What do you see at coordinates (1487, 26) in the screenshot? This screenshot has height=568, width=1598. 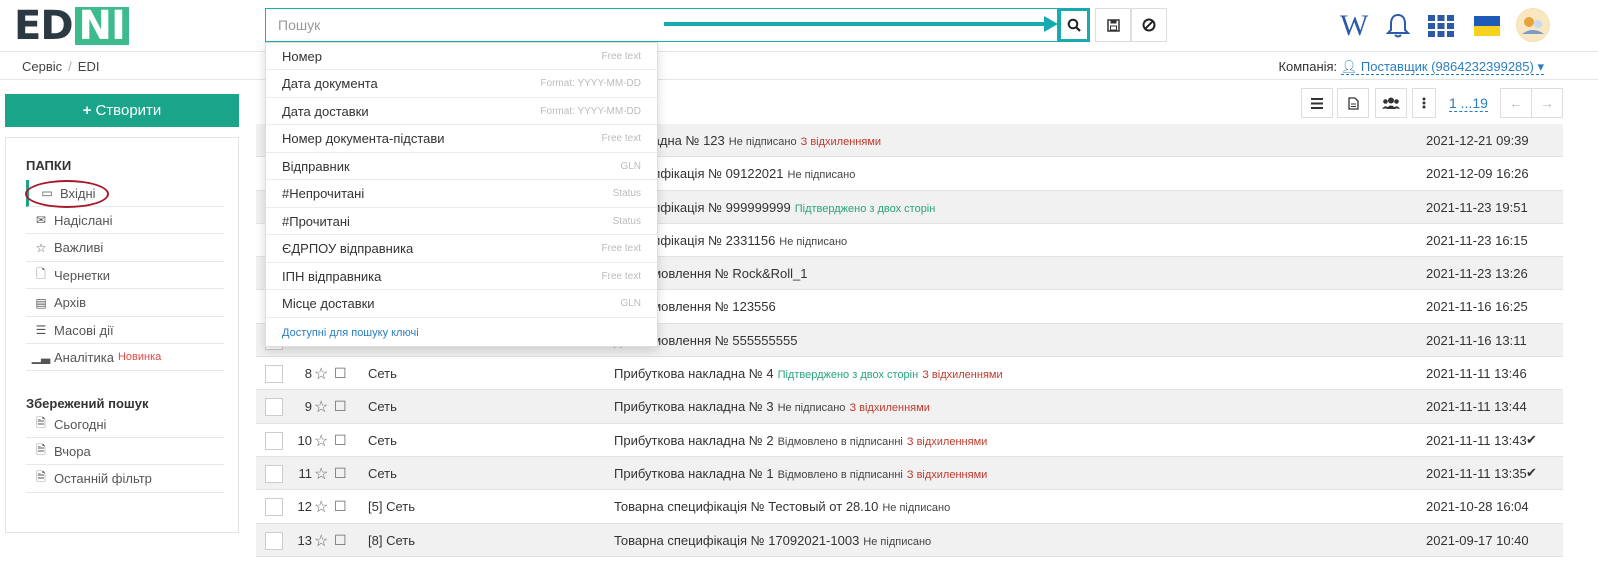 I see `language-flag-icon` at bounding box center [1487, 26].